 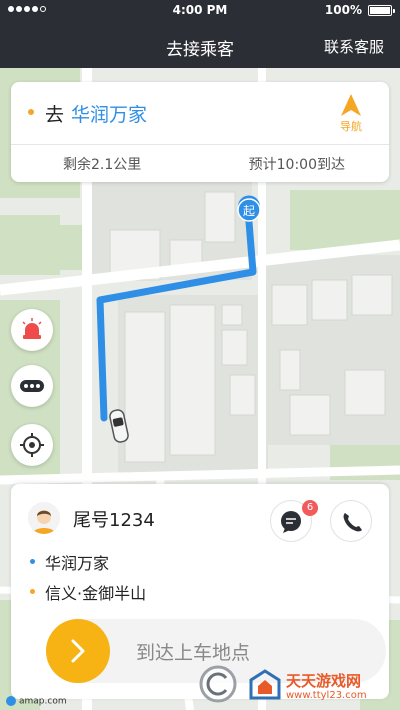 I want to click on pickup-dot, so click(x=32, y=561).